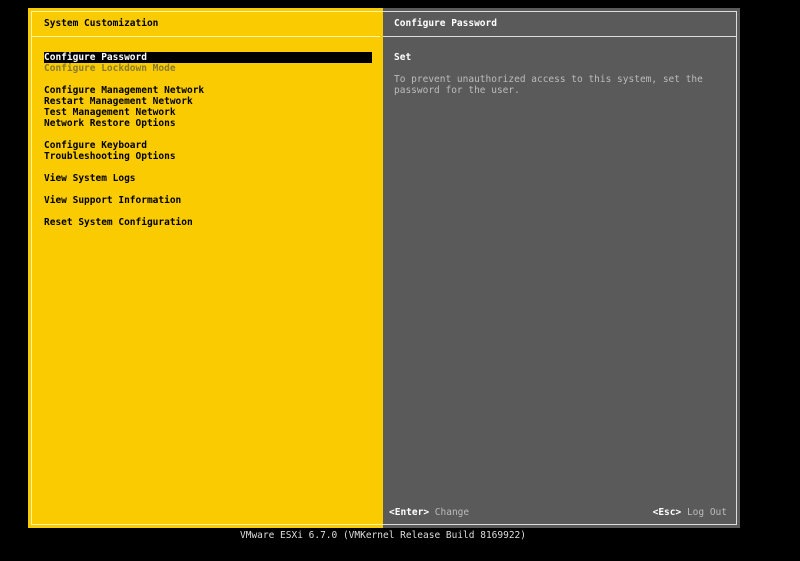  What do you see at coordinates (667, 512) in the screenshot?
I see `esc-key: <Esc>` at bounding box center [667, 512].